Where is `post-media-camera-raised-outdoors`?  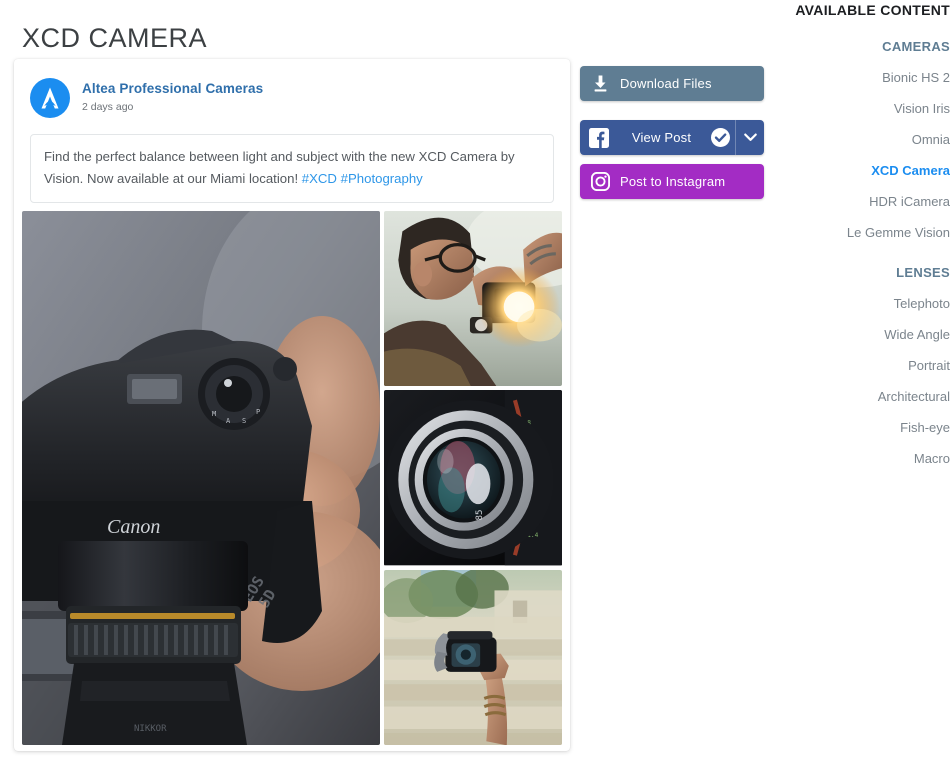
post-media-camera-raised-outdoors is located at coordinates (473, 657).